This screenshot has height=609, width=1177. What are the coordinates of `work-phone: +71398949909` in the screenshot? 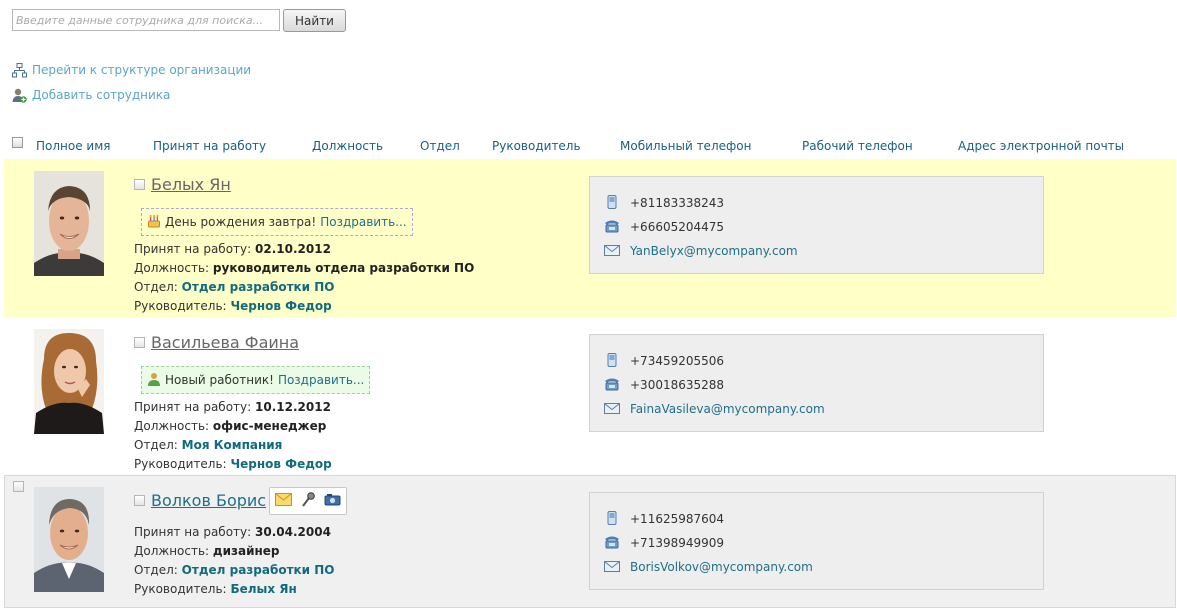 It's located at (664, 543).